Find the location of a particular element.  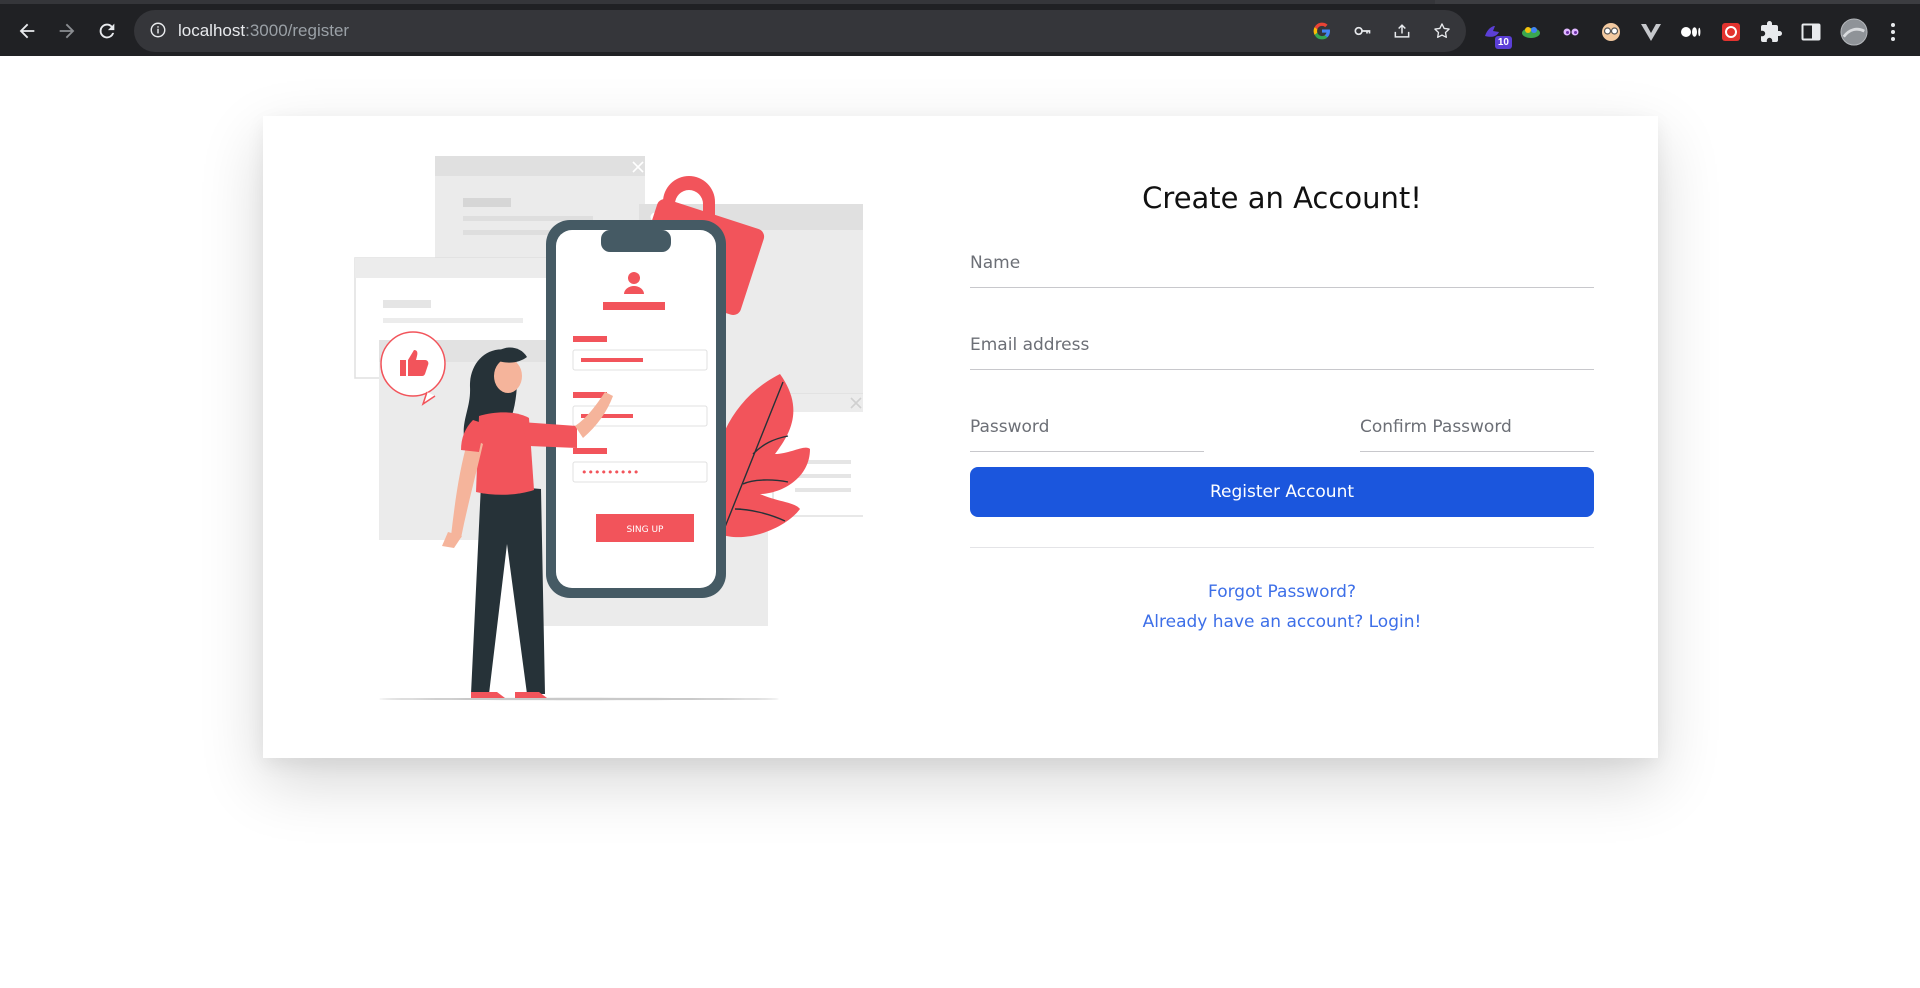

info-icon is located at coordinates (158, 30).